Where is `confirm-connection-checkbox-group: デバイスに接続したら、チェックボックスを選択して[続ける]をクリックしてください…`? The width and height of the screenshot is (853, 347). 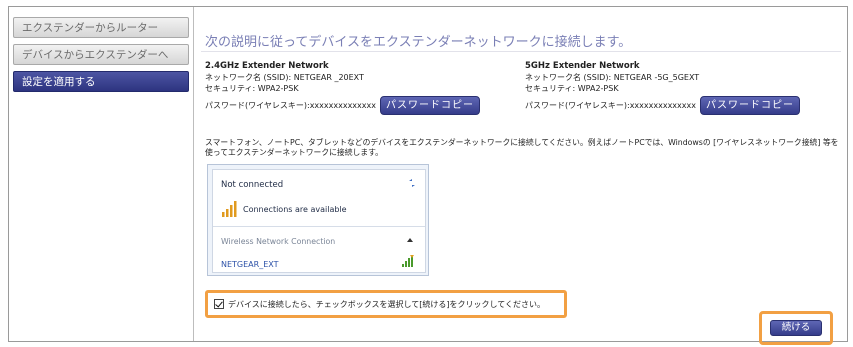
confirm-connection-checkbox-group: デバイスに接続したら、チェックボックスを選択して[続ける]をクリックしてください… is located at coordinates (386, 304).